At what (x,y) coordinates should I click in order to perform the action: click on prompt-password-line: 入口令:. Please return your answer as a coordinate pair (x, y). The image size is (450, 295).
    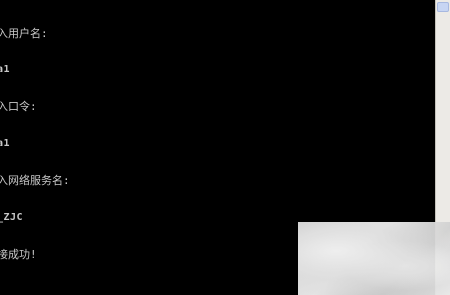
    Looking at the image, I should click on (18, 107).